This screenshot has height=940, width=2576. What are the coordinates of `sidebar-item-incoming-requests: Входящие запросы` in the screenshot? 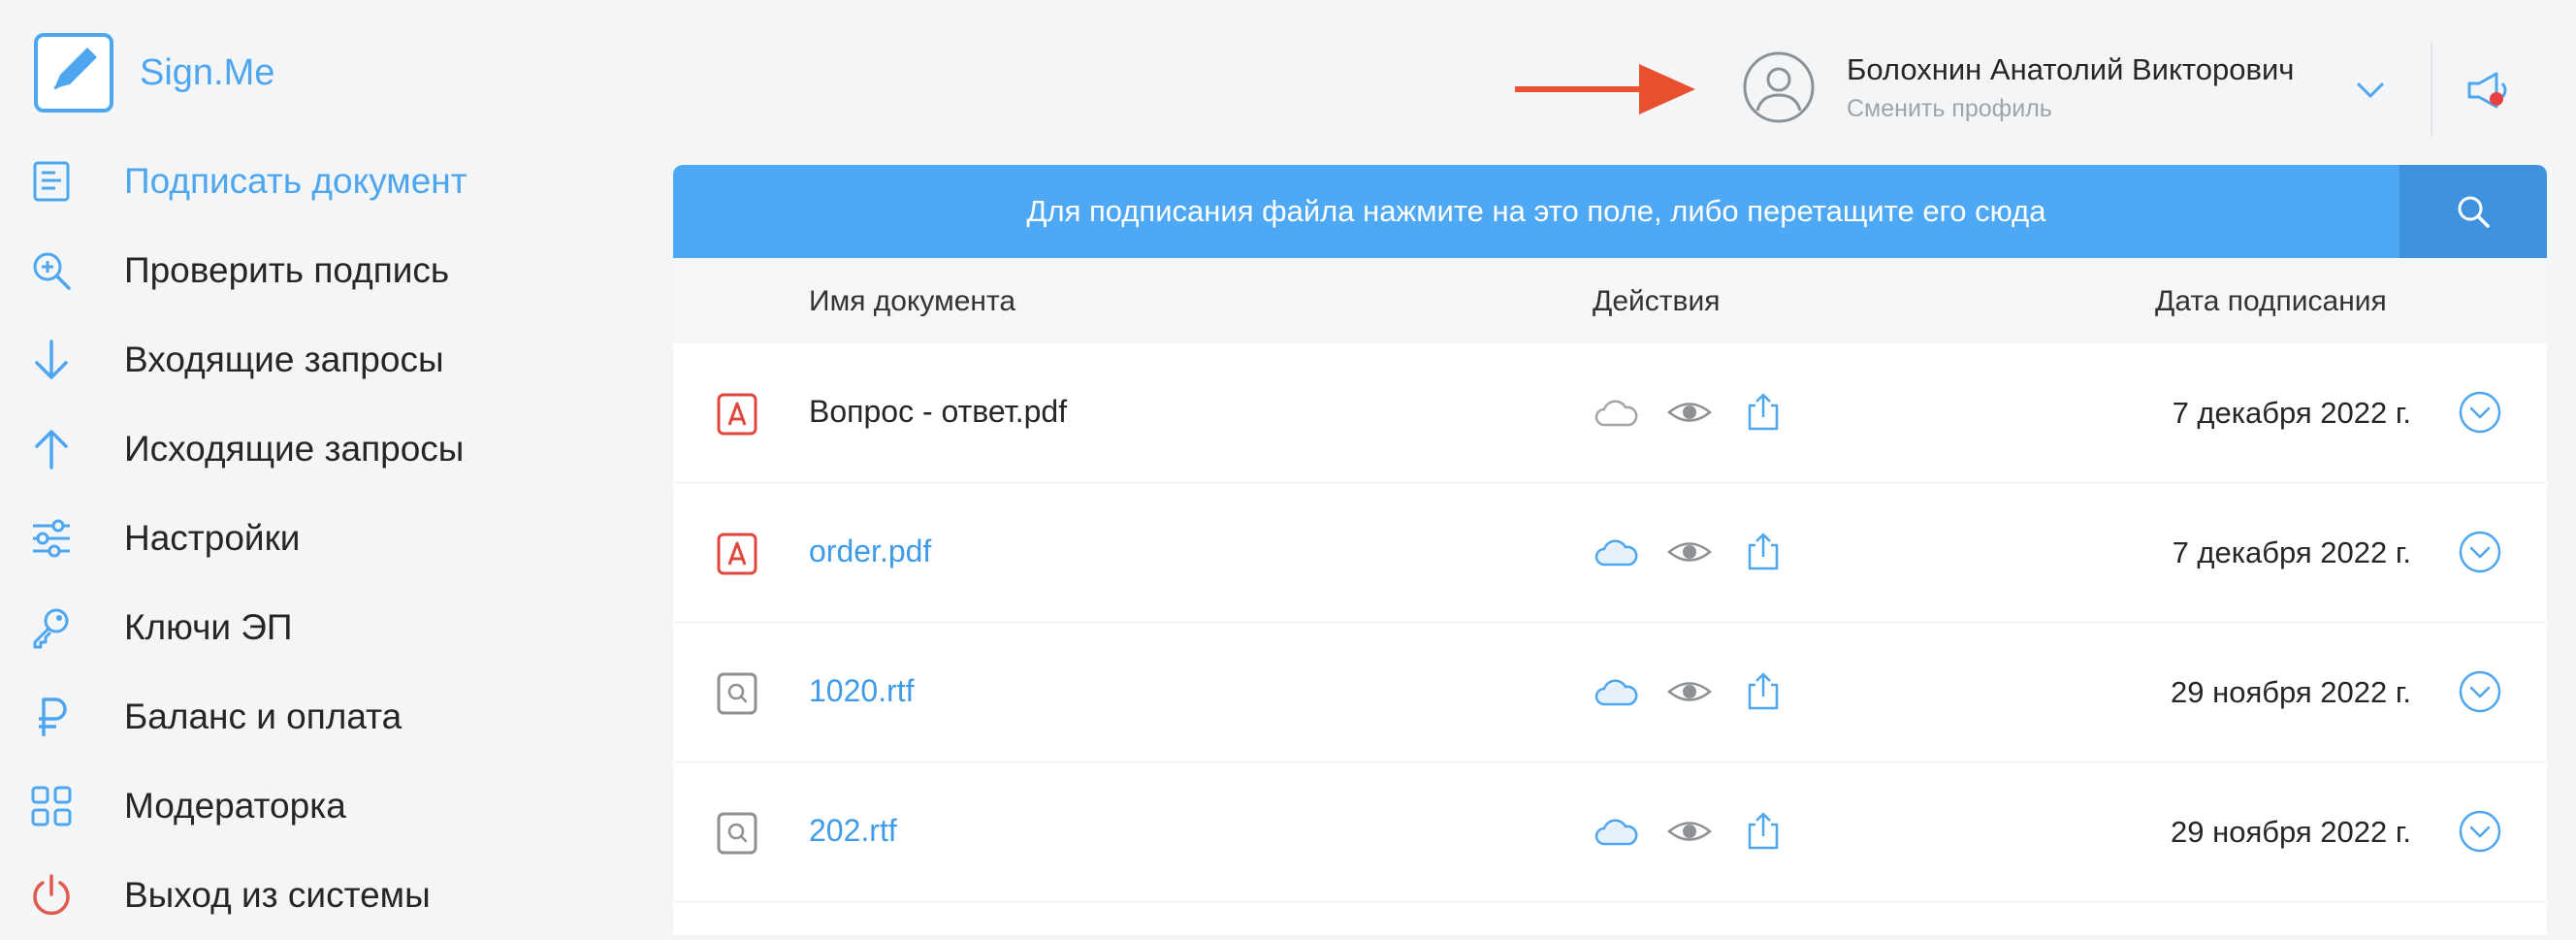 It's located at (329, 360).